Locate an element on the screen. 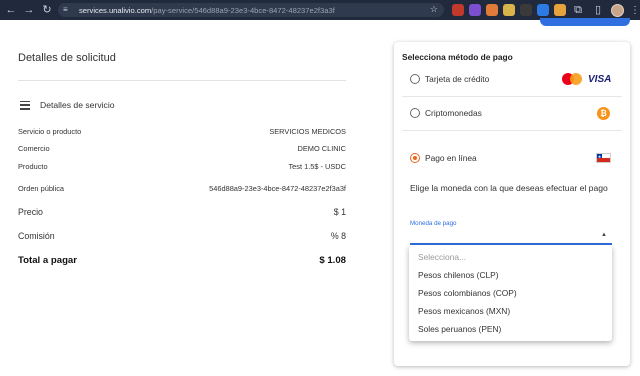 This screenshot has height=376, width=640. detail-label: Comercio is located at coordinates (34, 148).